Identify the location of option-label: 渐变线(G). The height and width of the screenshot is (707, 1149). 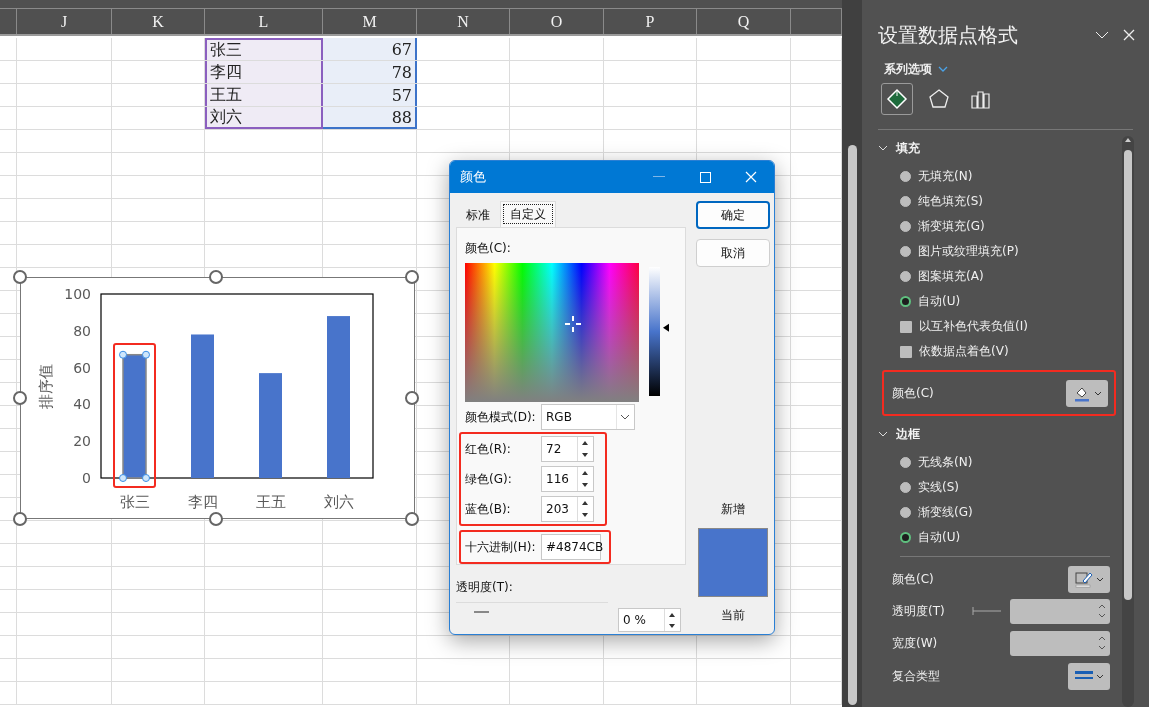
(945, 512).